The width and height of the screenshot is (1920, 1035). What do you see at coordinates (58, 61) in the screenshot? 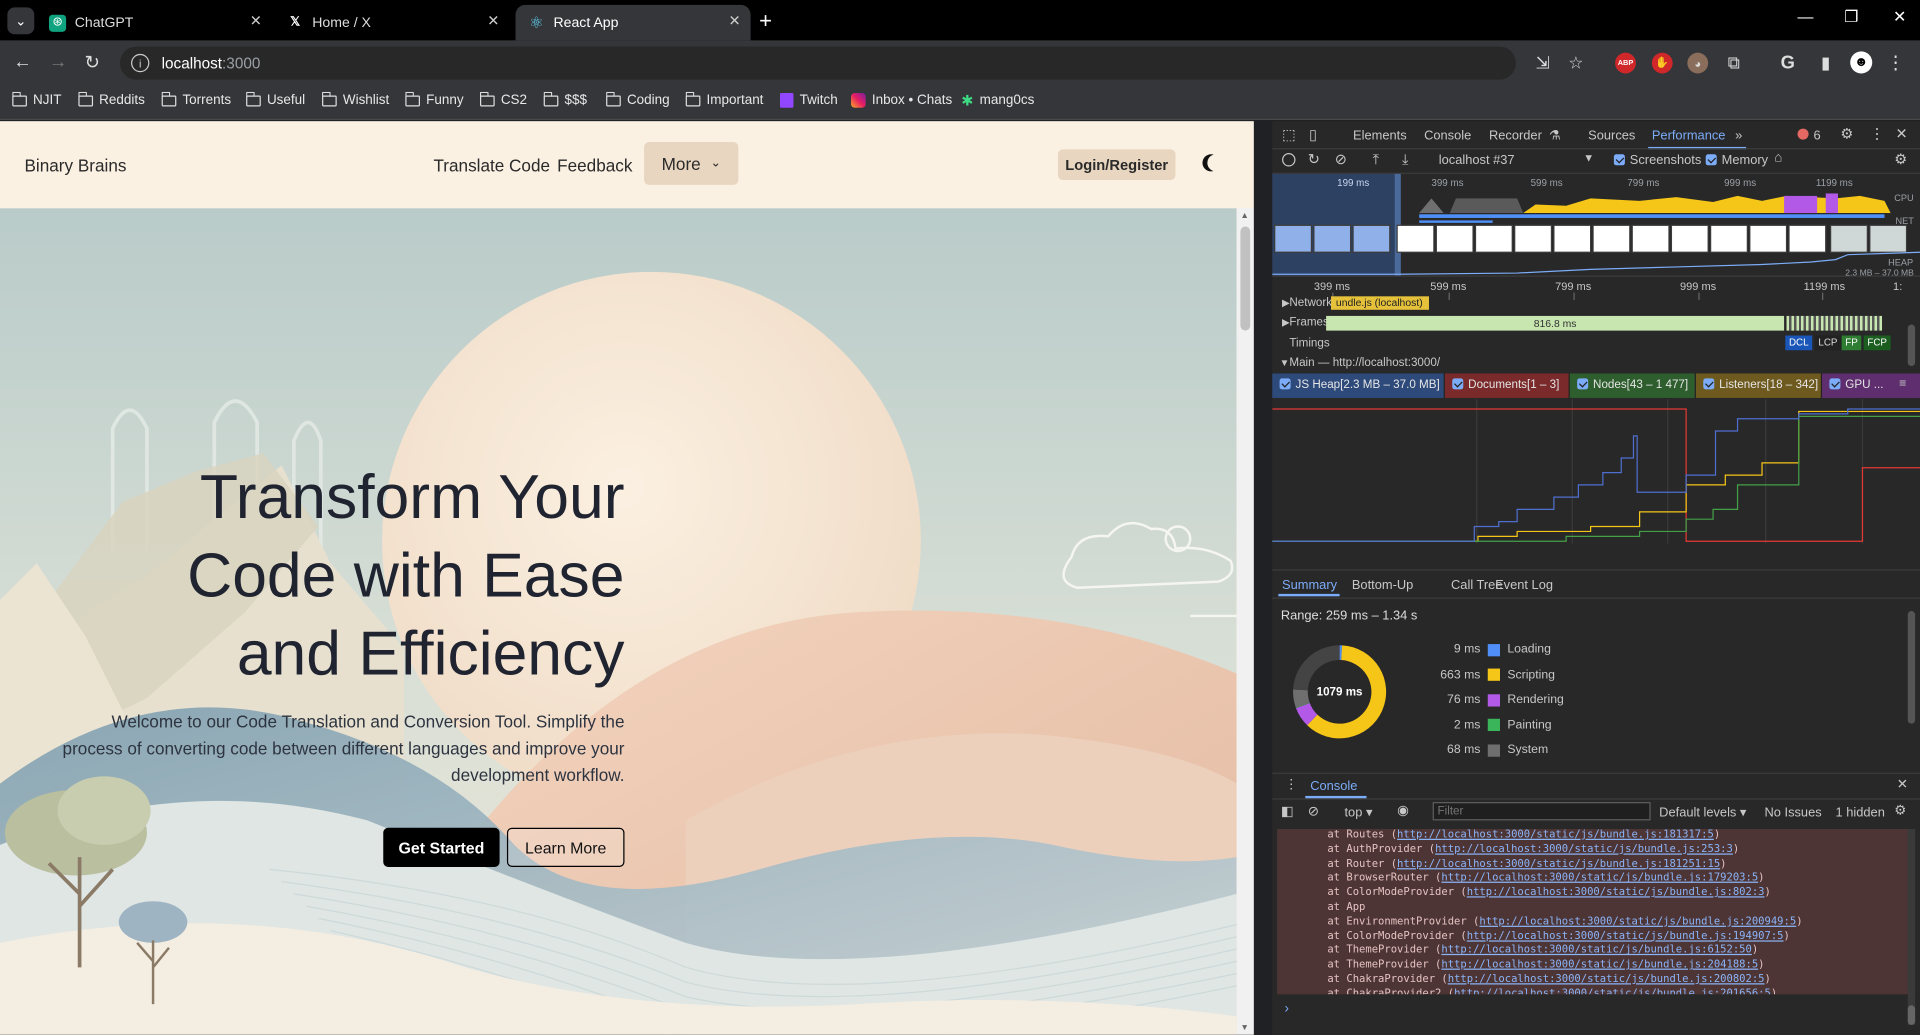
I see `forward-arrow-icon: →` at bounding box center [58, 61].